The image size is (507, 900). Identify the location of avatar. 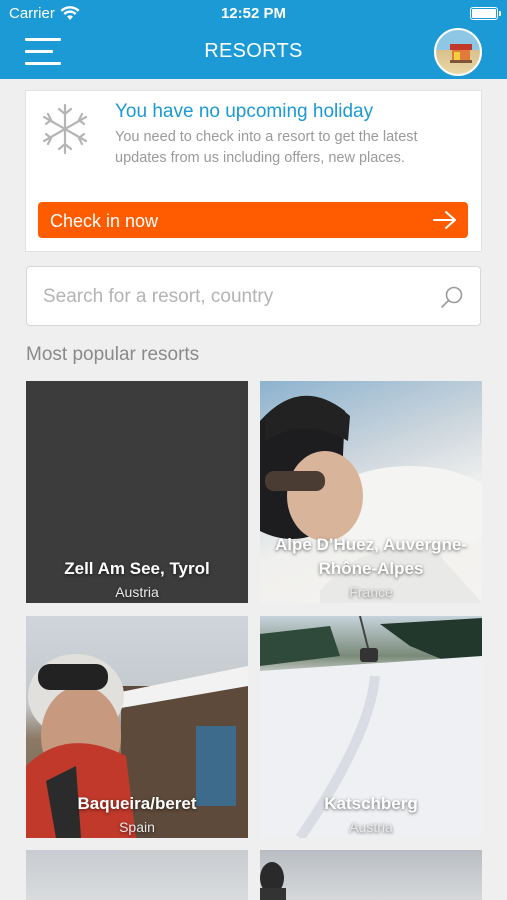
(458, 52).